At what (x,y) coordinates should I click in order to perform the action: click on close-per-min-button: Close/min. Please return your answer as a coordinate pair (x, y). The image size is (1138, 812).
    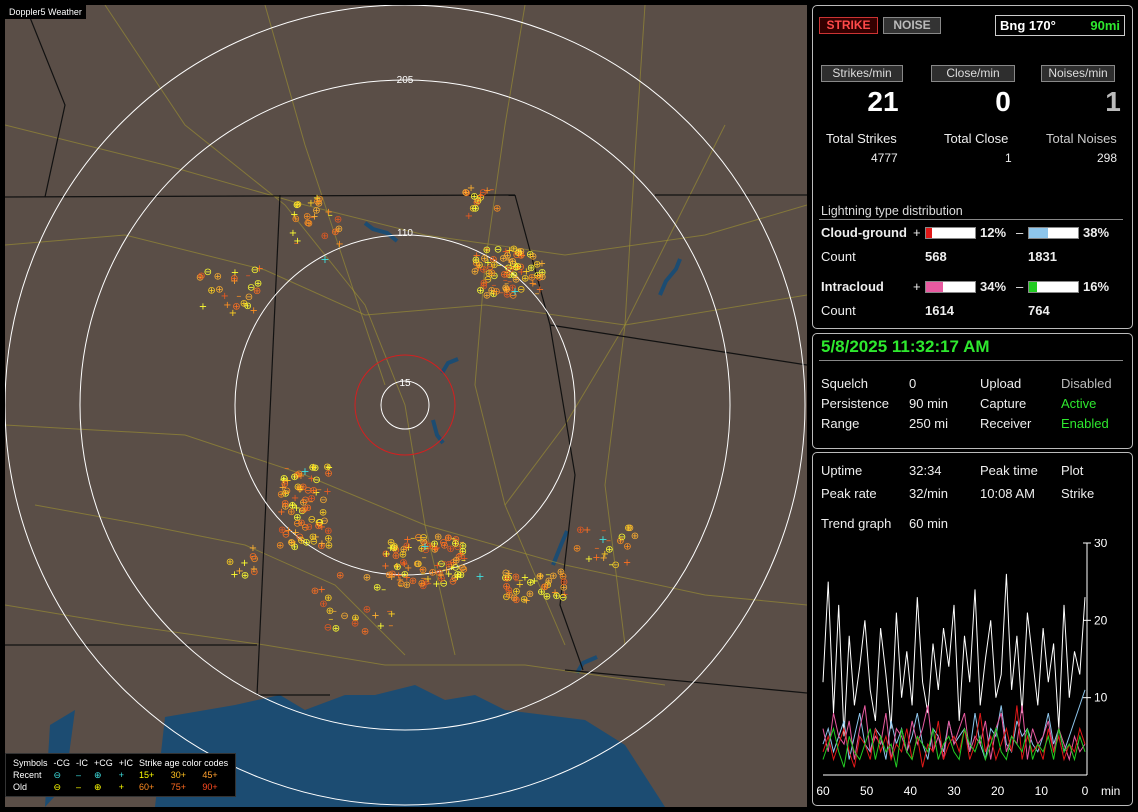
    Looking at the image, I should click on (973, 73).